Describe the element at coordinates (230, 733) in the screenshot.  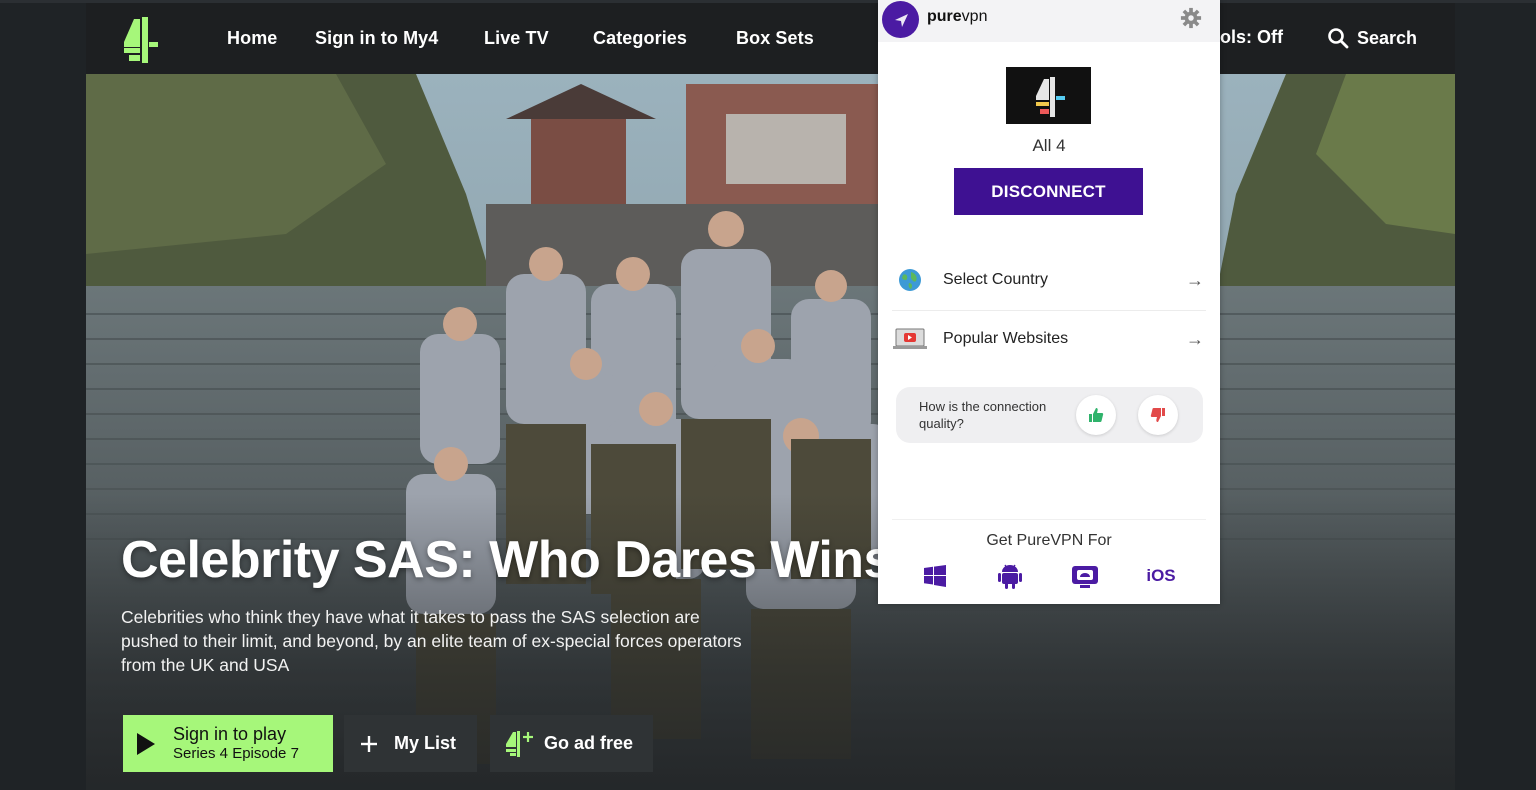
I see `play-label: Sign in to play` at that location.